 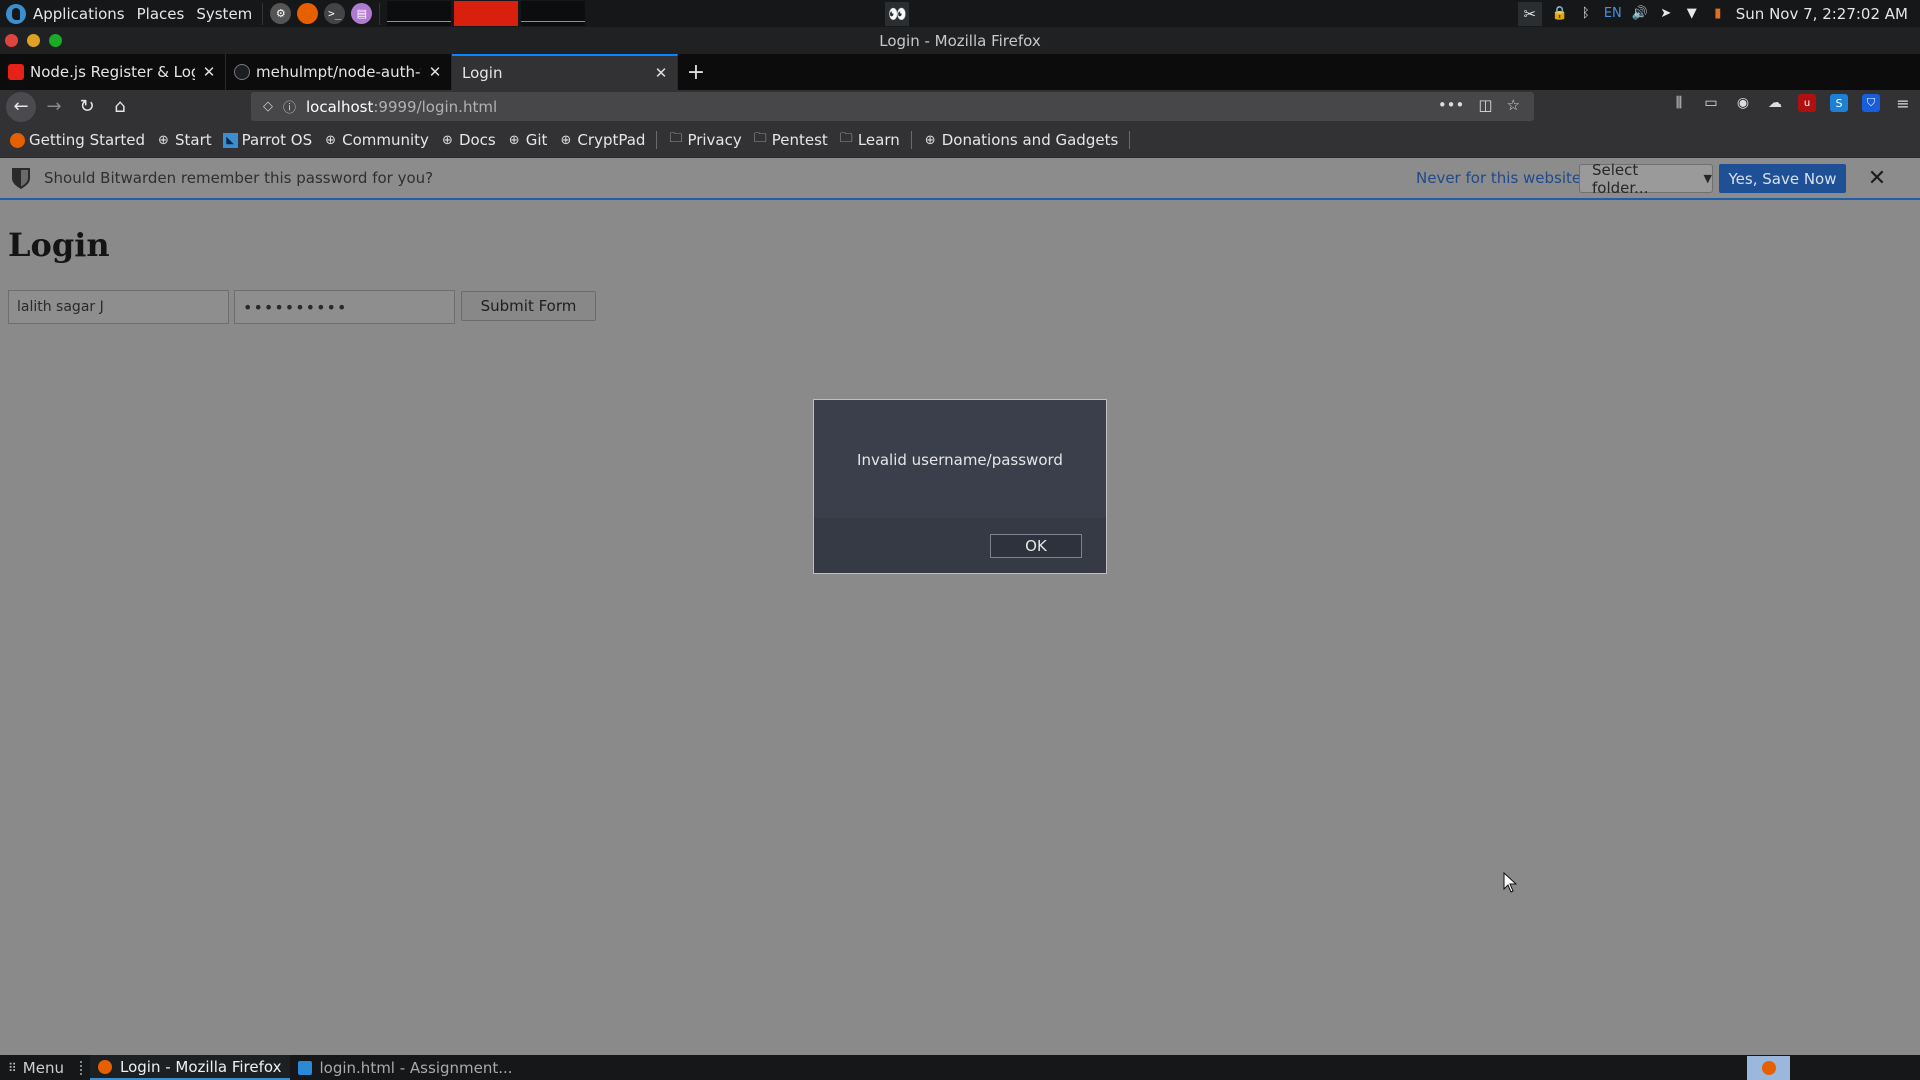 What do you see at coordinates (1529, 13) in the screenshot?
I see `screenshot-icon: ✂` at bounding box center [1529, 13].